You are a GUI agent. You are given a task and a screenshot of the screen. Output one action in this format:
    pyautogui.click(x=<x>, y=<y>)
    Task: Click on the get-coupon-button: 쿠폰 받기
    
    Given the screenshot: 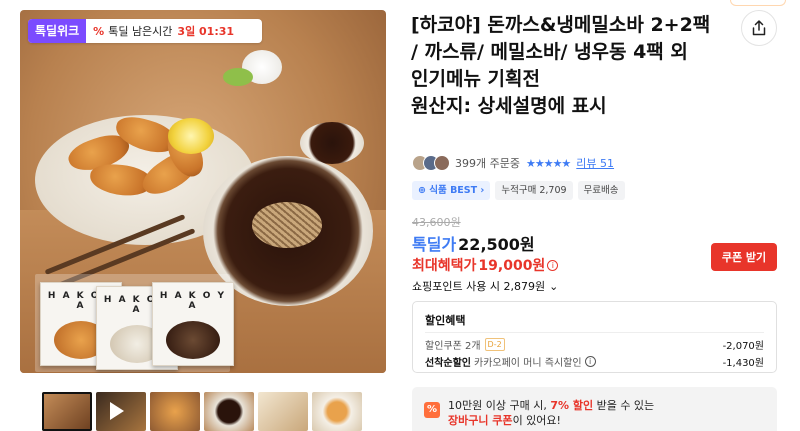 What is the action you would take?
    pyautogui.click(x=744, y=257)
    